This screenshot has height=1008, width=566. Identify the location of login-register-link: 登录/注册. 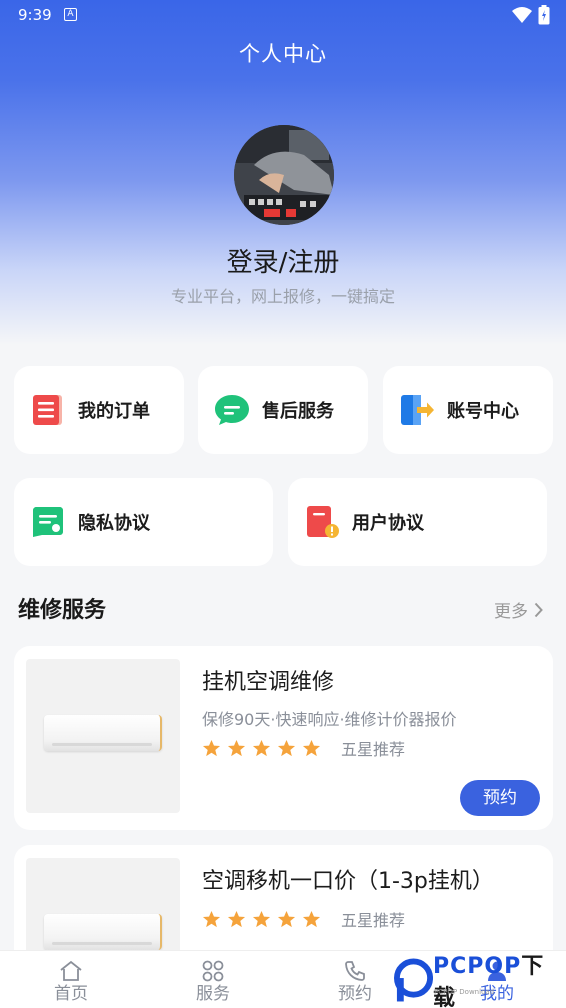
(283, 260).